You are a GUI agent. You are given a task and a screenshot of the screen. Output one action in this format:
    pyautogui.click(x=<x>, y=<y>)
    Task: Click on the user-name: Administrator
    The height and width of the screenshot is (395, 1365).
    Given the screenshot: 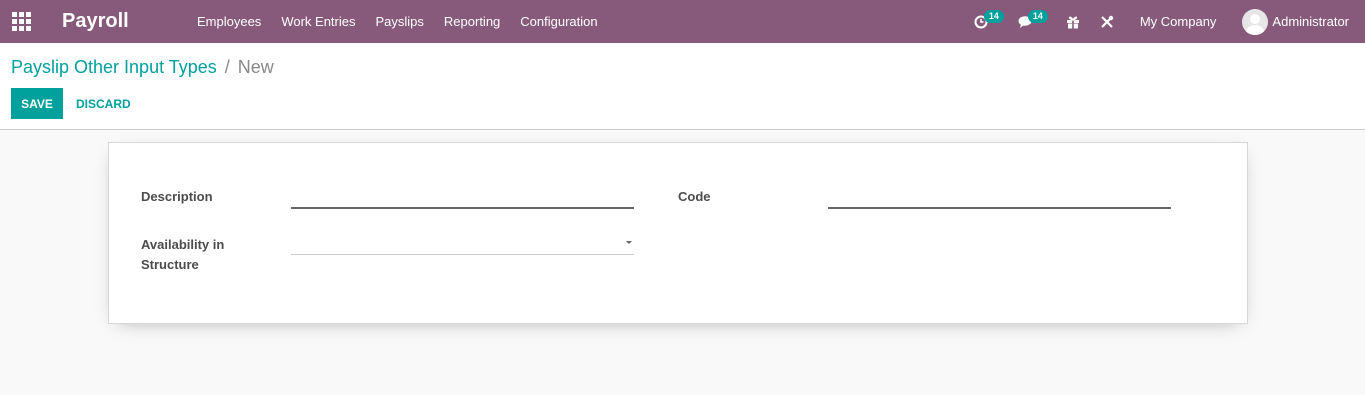 What is the action you would take?
    pyautogui.click(x=1310, y=21)
    